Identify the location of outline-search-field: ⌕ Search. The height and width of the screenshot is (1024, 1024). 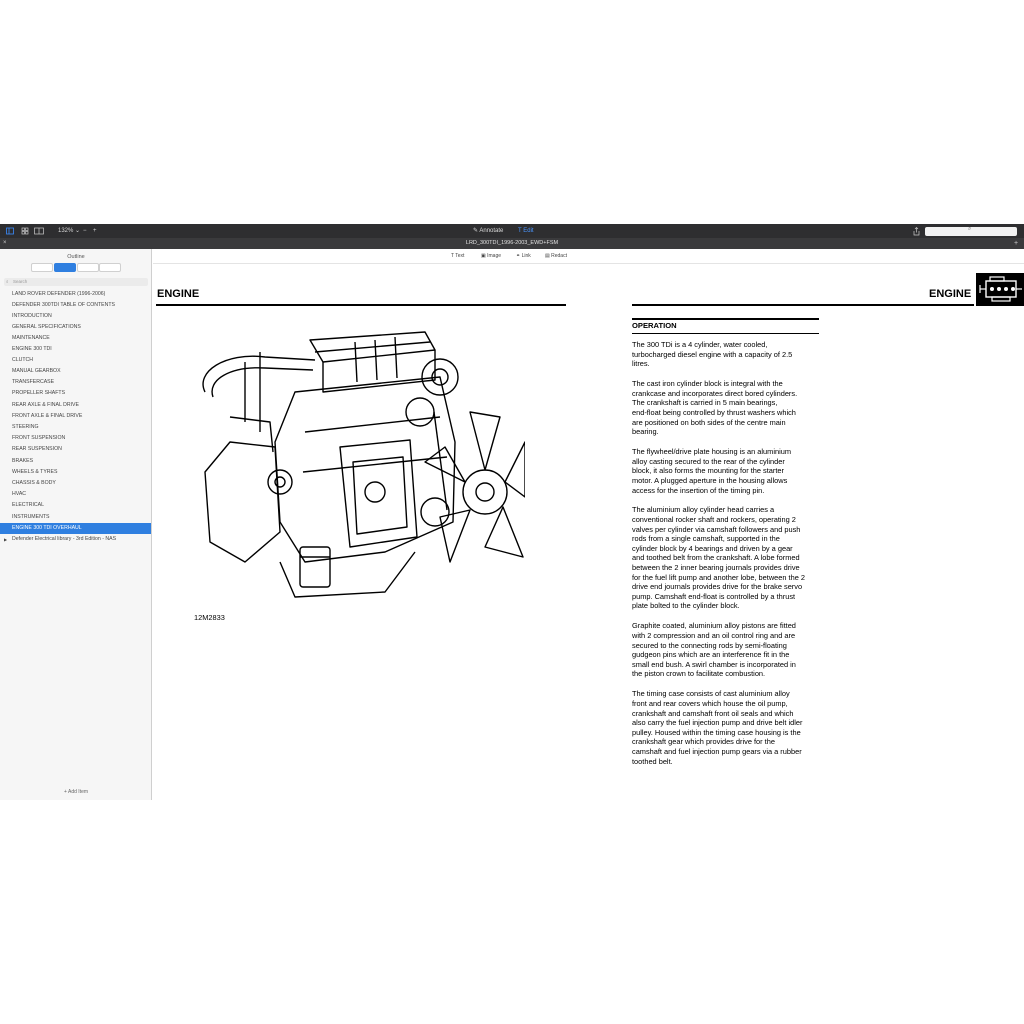
(76, 282).